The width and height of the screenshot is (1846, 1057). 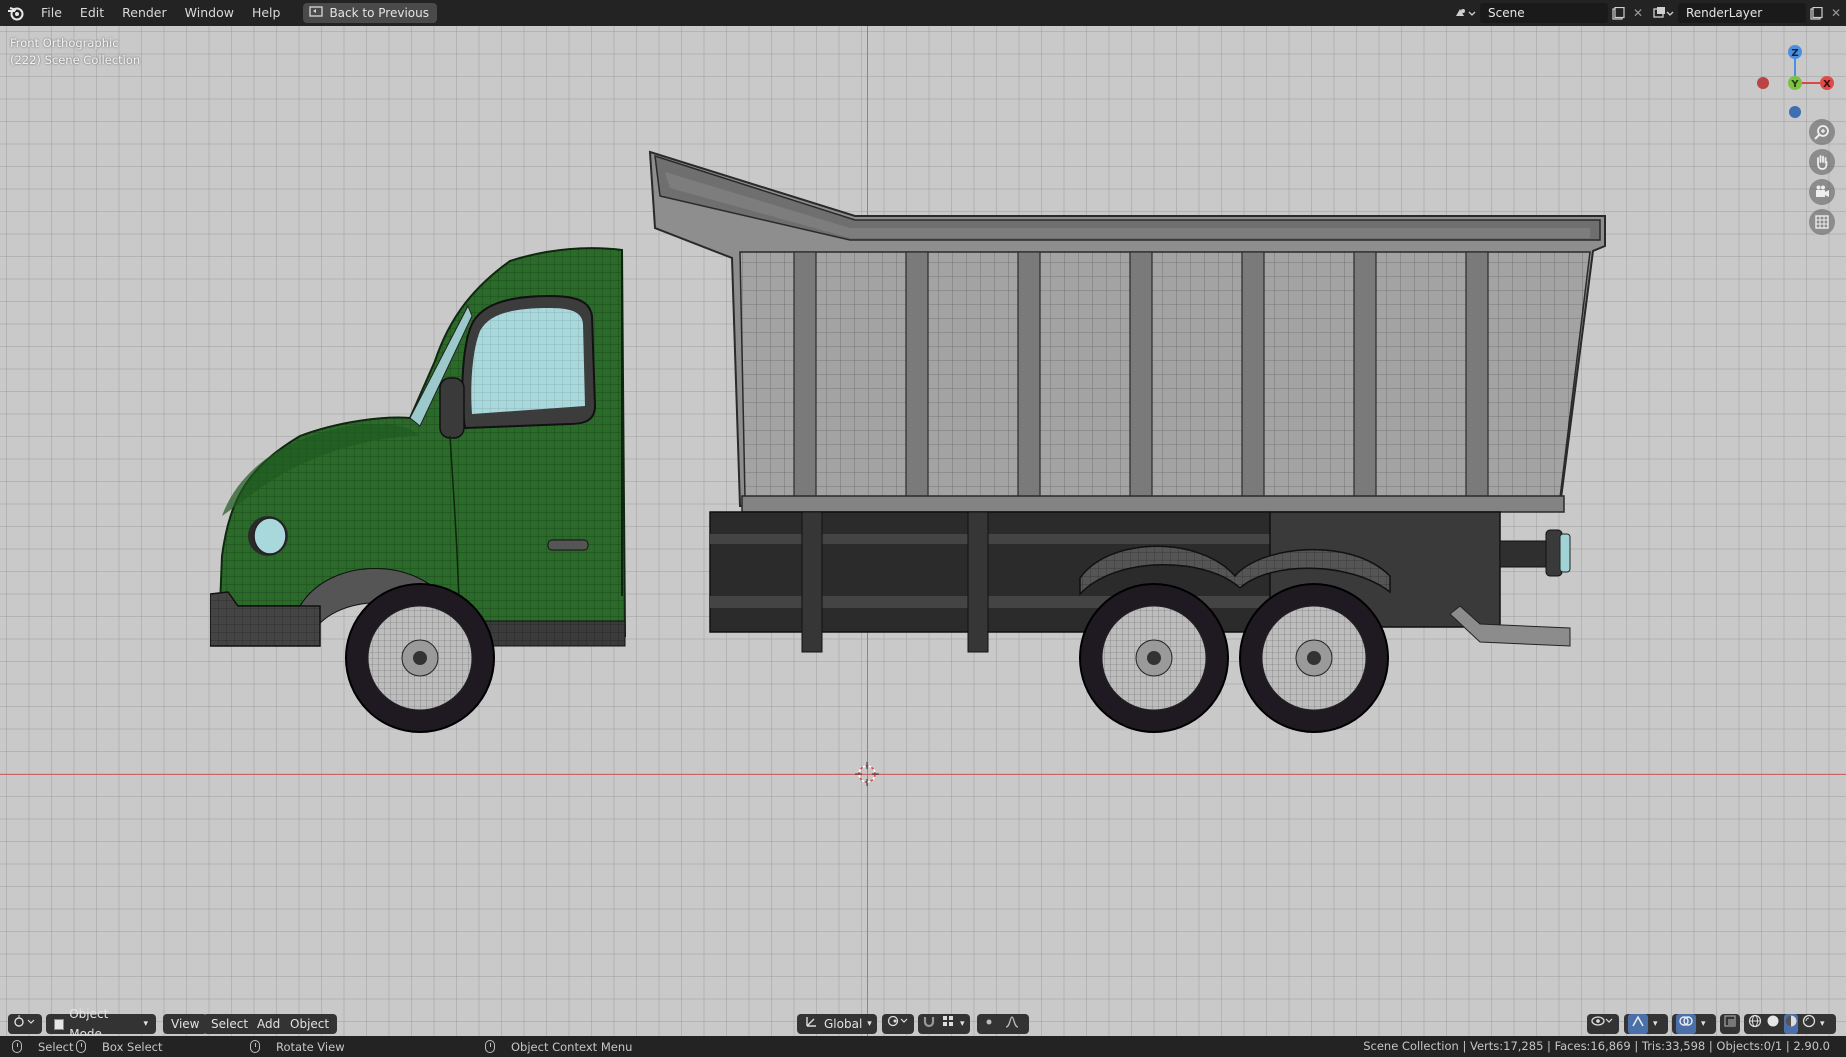 I want to click on scene-selector: Scene ✕, so click(x=1549, y=13).